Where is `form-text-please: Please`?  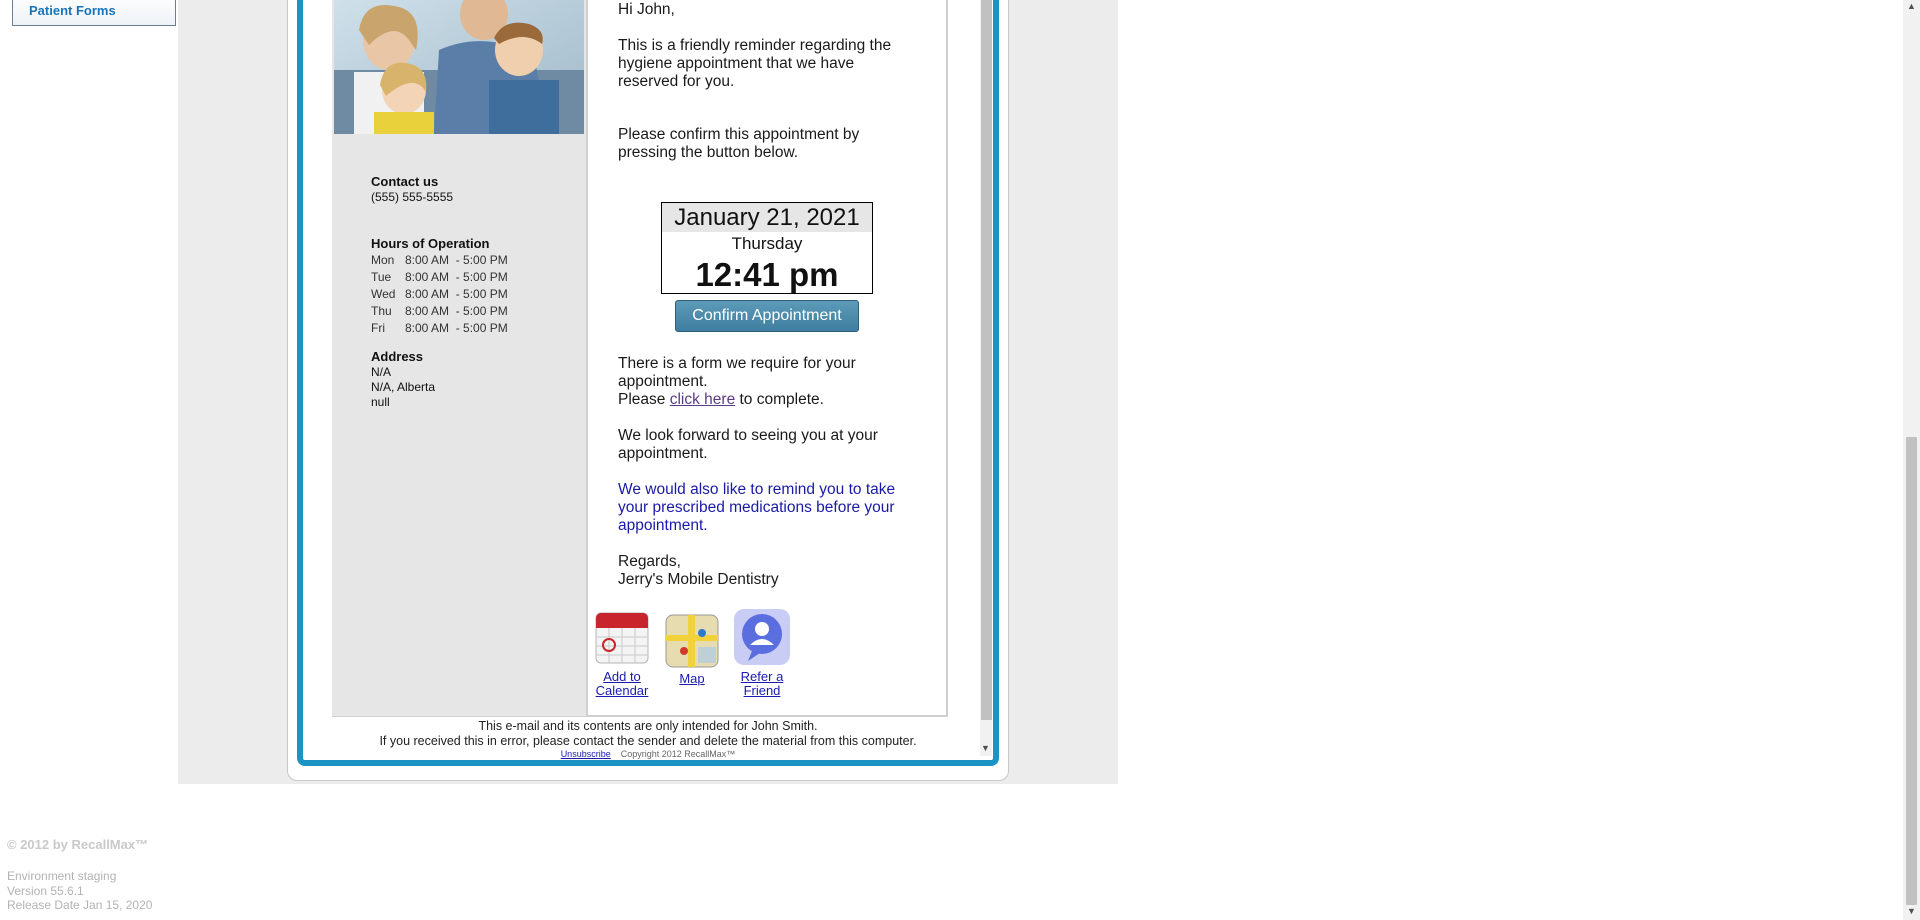
form-text-please: Please is located at coordinates (642, 399).